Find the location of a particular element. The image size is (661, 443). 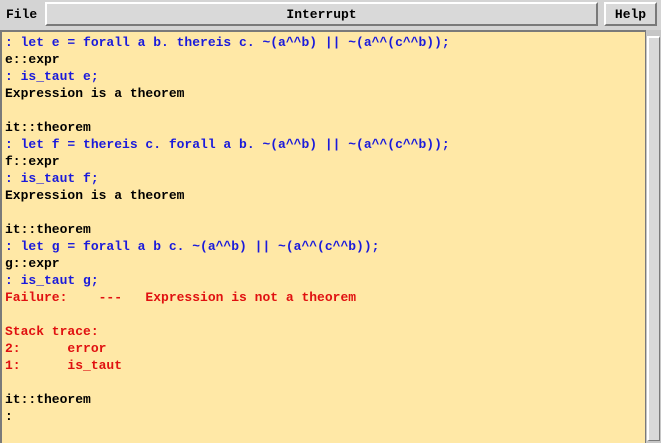

terminal-line-input: : is_taut g; is located at coordinates (52, 280).